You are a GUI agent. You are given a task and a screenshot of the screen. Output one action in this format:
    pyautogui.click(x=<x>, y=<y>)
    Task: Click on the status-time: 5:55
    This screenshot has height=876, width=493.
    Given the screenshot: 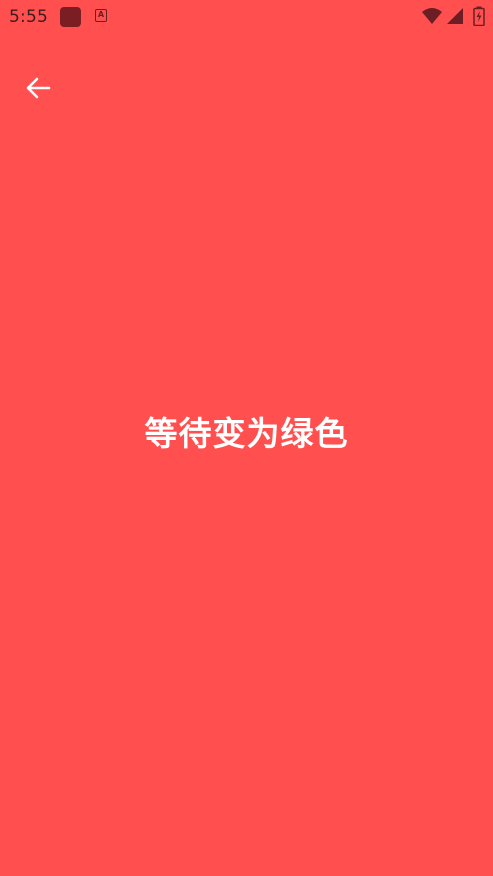 What is the action you would take?
    pyautogui.click(x=28, y=17)
    